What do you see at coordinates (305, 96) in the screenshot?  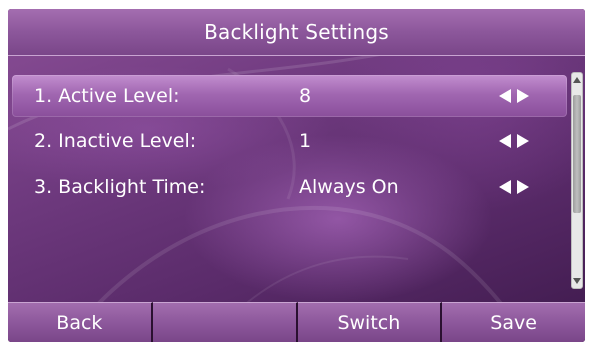 I see `setting-value: 8` at bounding box center [305, 96].